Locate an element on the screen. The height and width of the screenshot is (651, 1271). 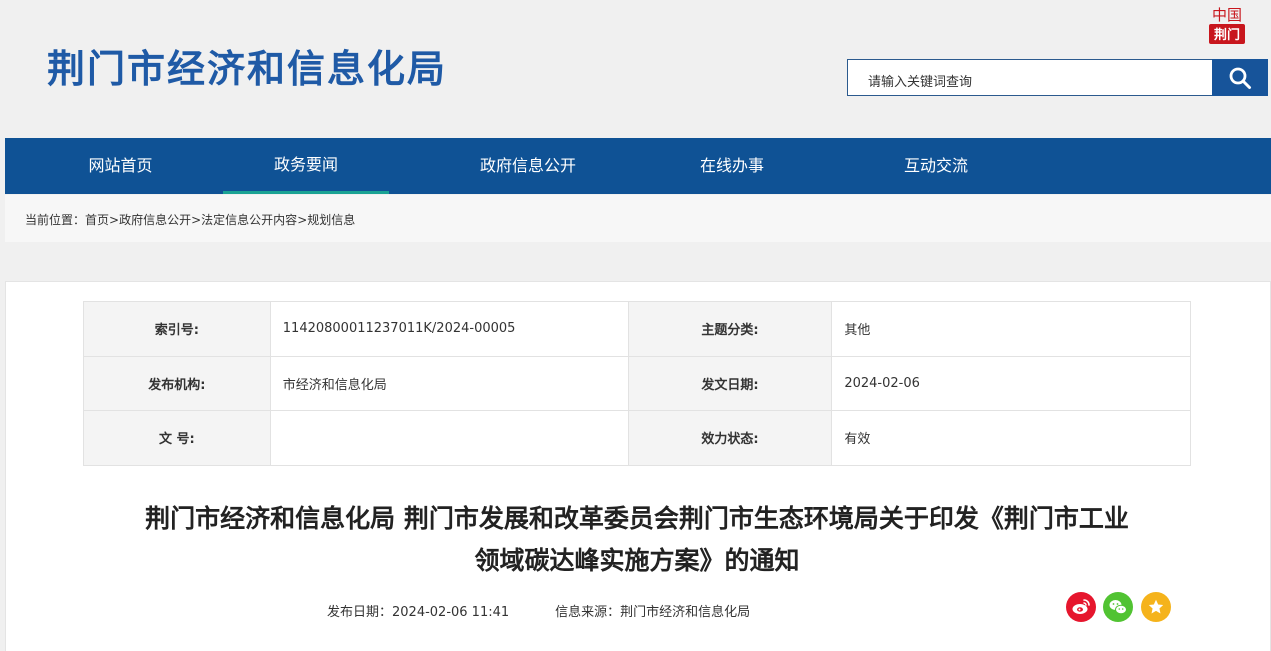
share-favorite-button is located at coordinates (1156, 607).